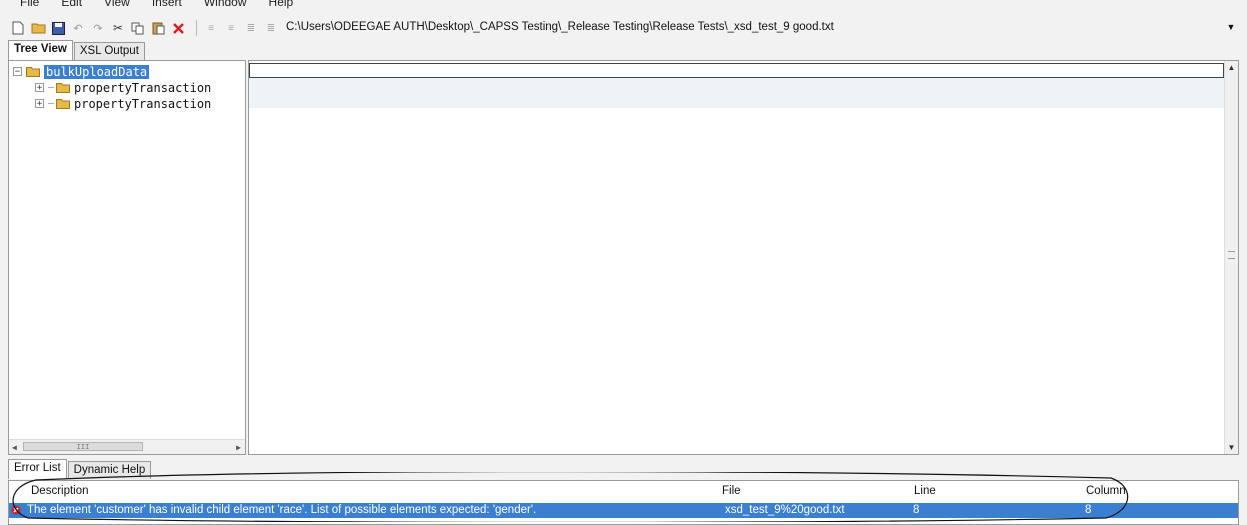 This screenshot has height=525, width=1247. Describe the element at coordinates (60, 491) in the screenshot. I see `column-description: Description` at that location.